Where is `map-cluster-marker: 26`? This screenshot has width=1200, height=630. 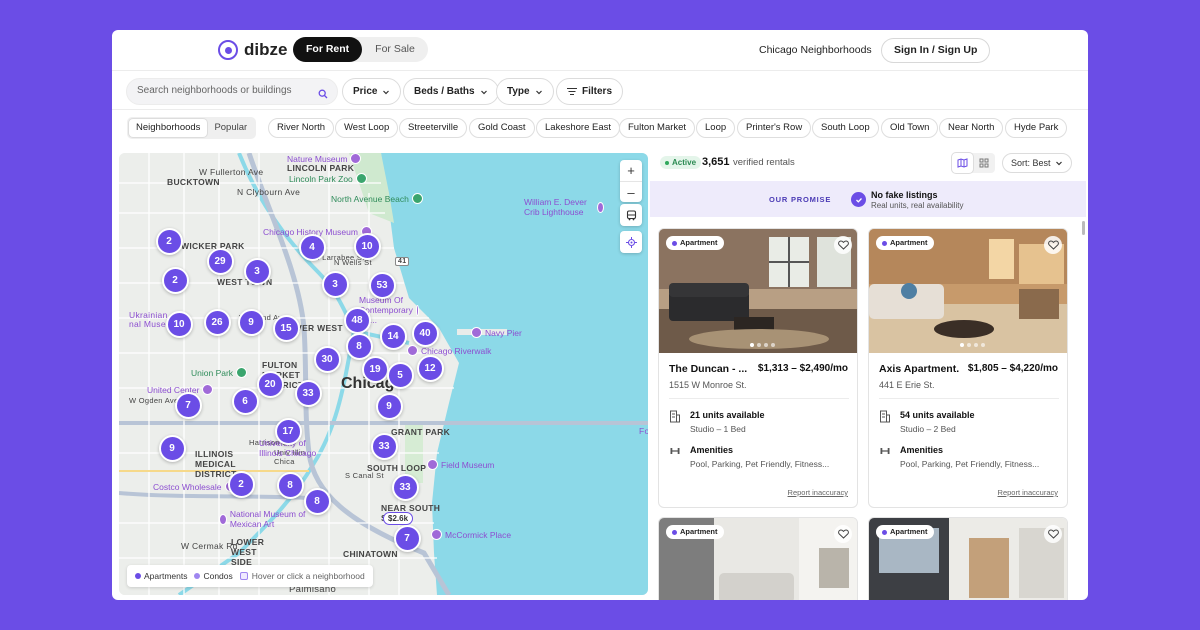 map-cluster-marker: 26 is located at coordinates (217, 322).